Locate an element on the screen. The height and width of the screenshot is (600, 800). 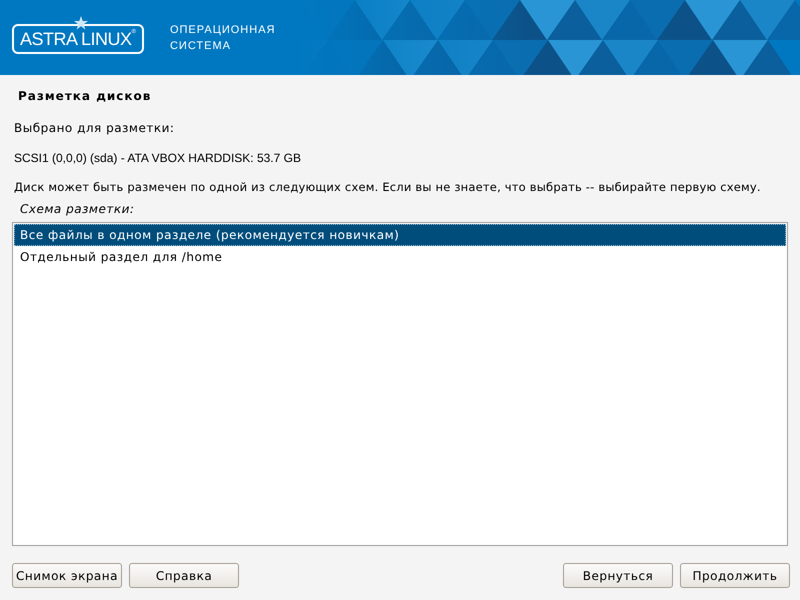
subtitle-text: СИСТЕМА is located at coordinates (201, 46).